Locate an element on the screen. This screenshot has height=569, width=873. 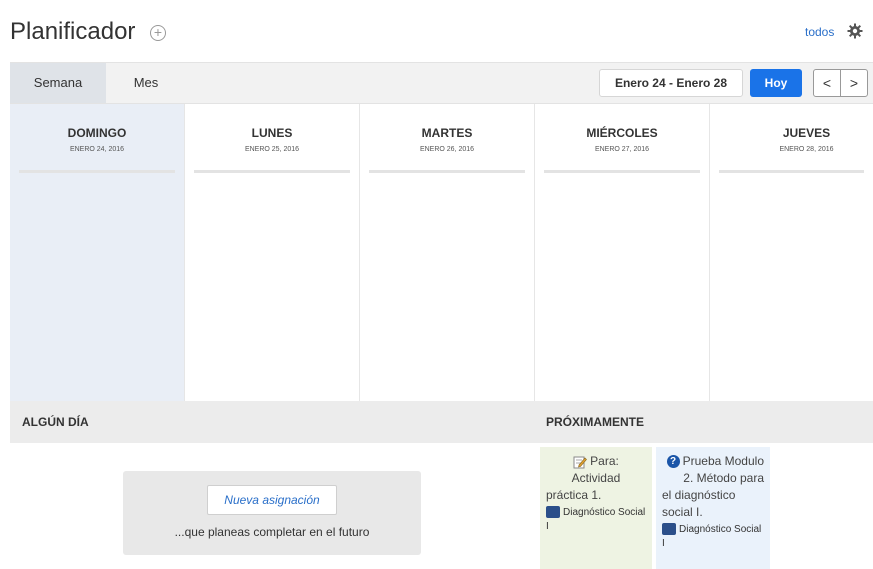
day-date: ENERO 25, 2016 is located at coordinates (272, 149).